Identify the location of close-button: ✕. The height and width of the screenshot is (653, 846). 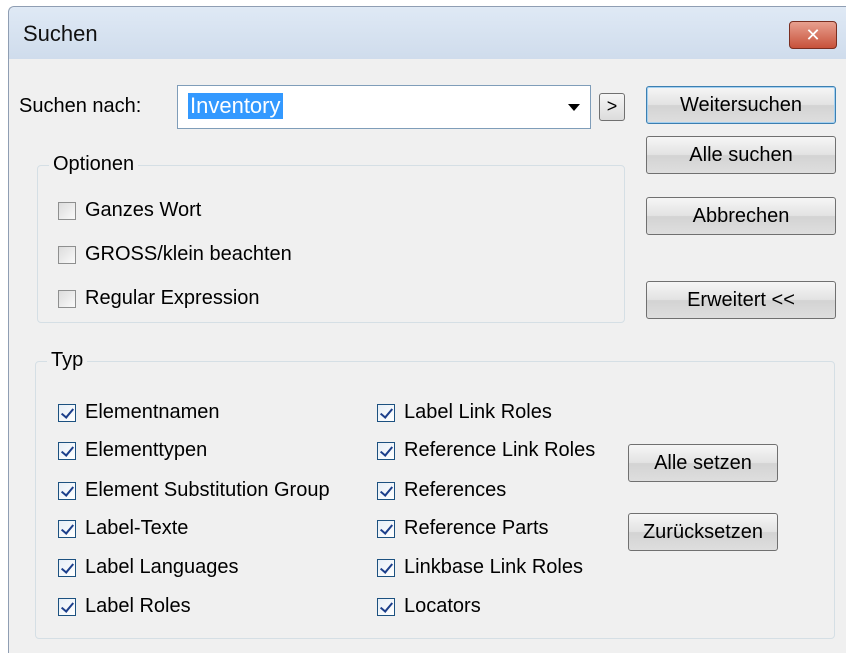
(813, 35).